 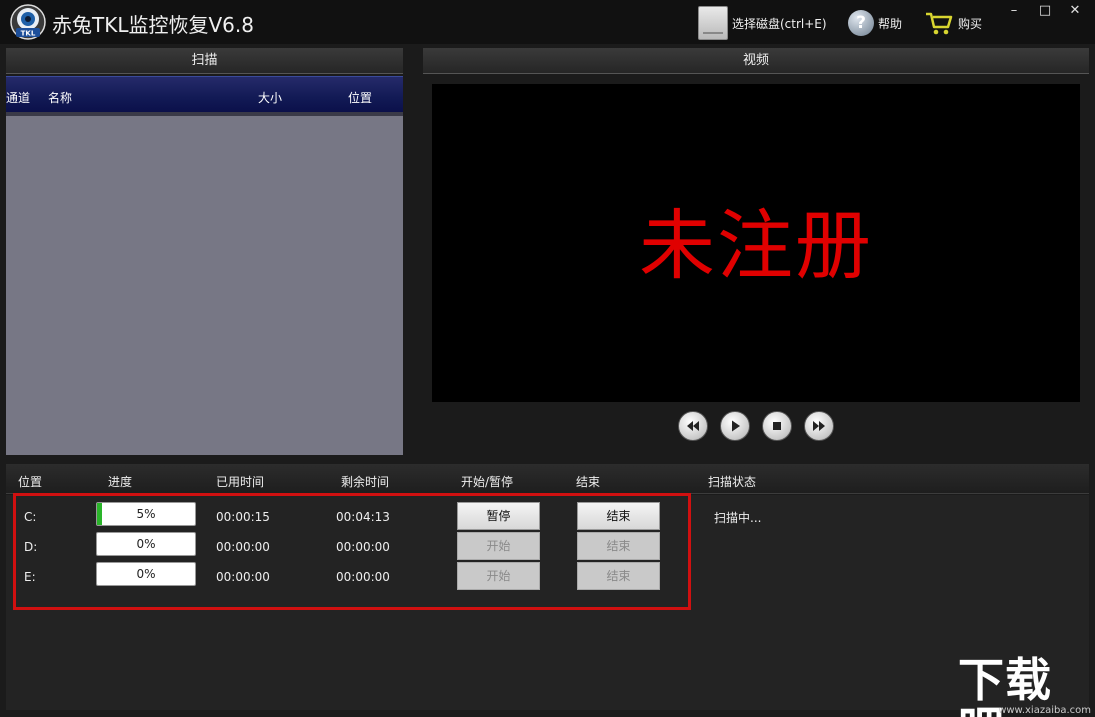 What do you see at coordinates (1075, 11) in the screenshot?
I see `close-button: ✕` at bounding box center [1075, 11].